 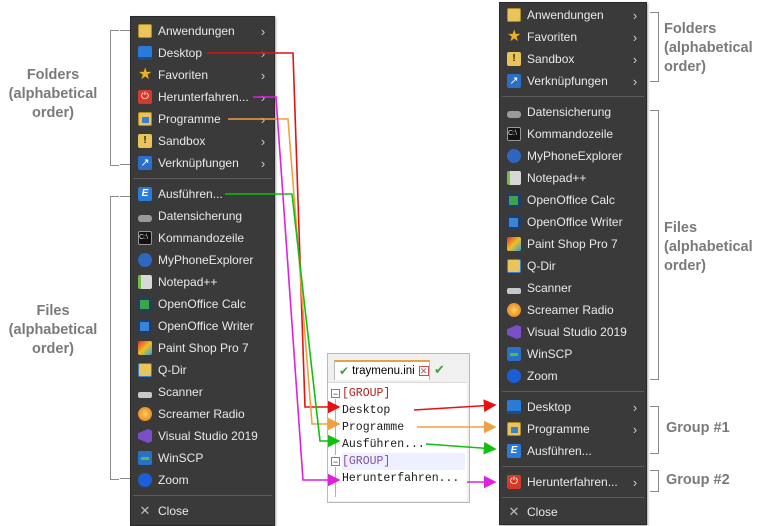 I want to click on close-tab-icon: ✕, so click(x=423, y=371).